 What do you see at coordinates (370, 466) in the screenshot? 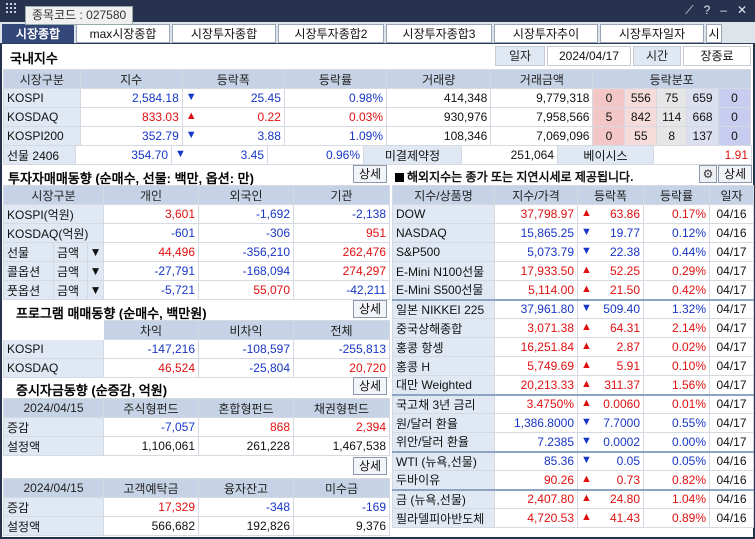
I see `deposit-detail-button: 상세` at bounding box center [370, 466].